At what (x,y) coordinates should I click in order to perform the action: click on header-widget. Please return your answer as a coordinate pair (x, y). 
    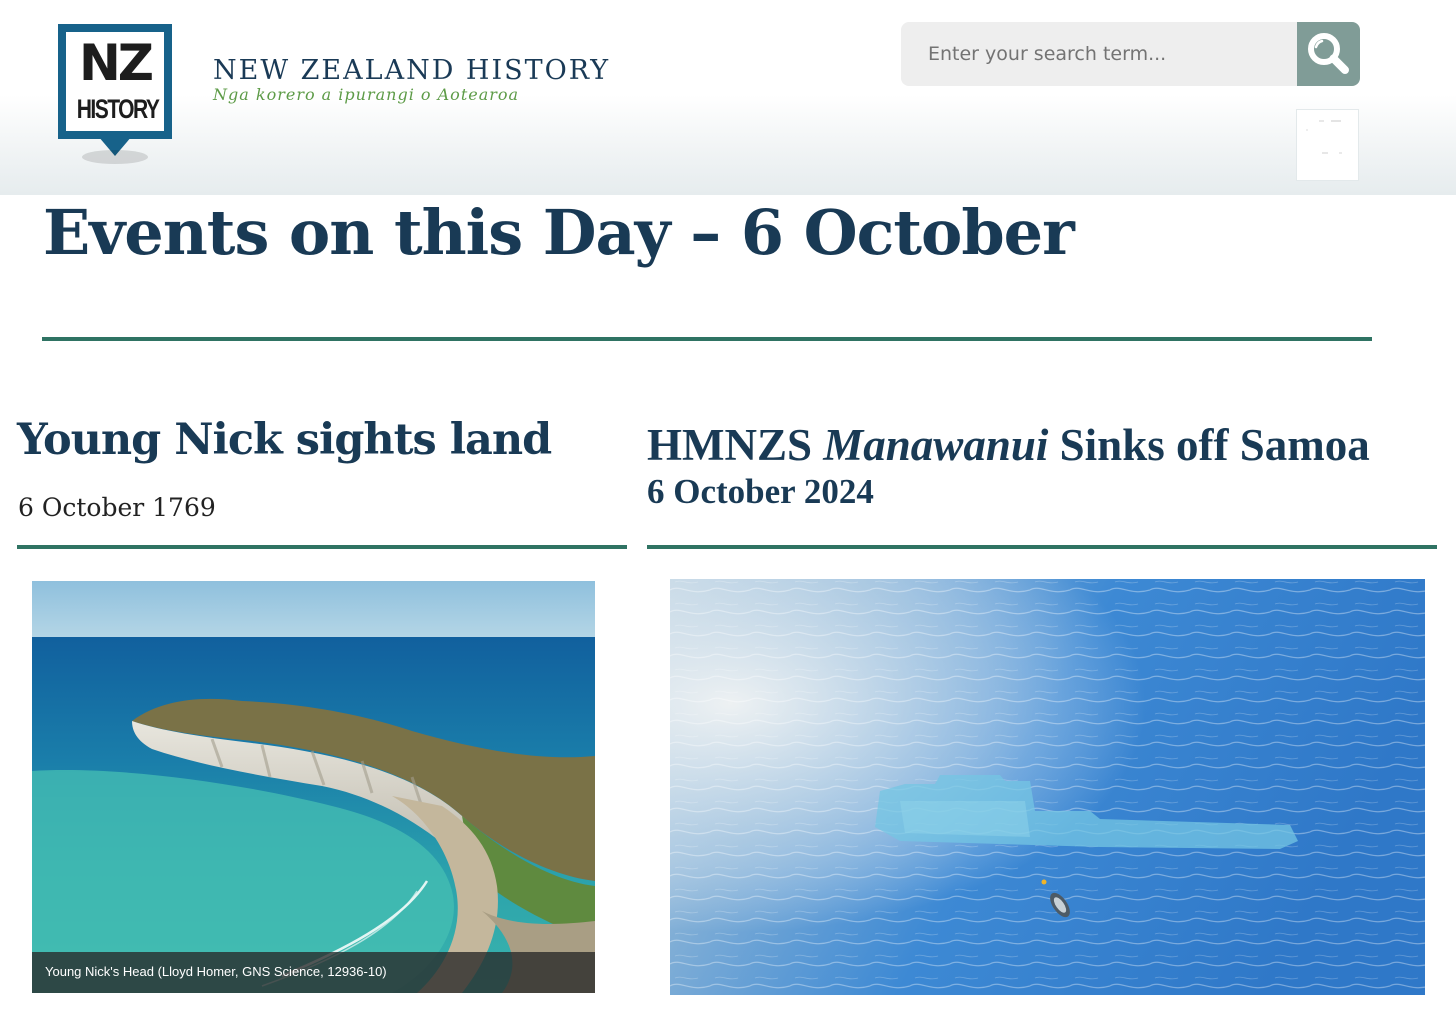
    Looking at the image, I should click on (1327, 145).